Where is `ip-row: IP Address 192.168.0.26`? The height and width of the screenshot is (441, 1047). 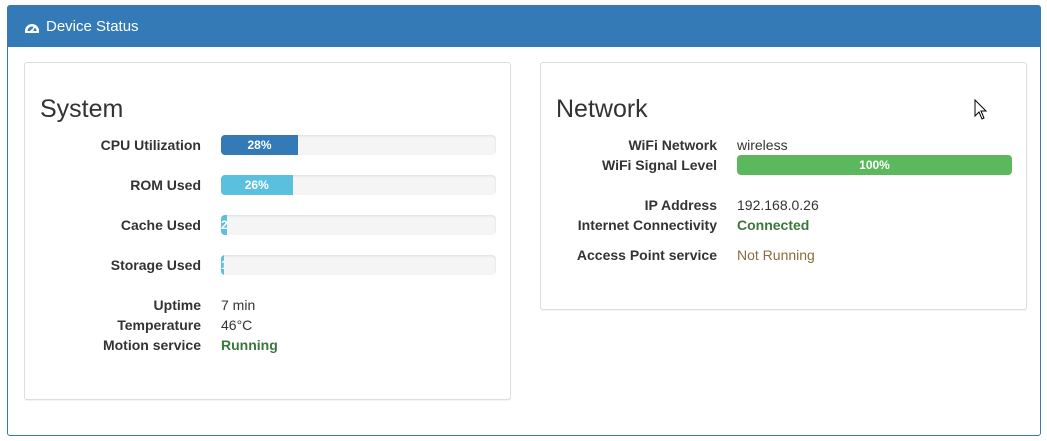 ip-row: IP Address 192.168.0.26 is located at coordinates (680, 205).